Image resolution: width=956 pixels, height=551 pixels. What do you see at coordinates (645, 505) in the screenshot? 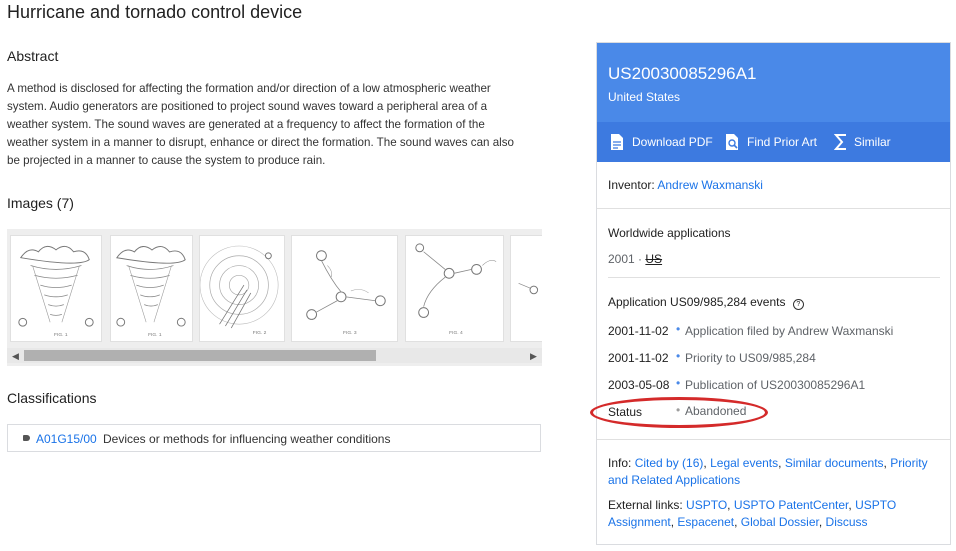
I see `external-links-label: External links:` at bounding box center [645, 505].